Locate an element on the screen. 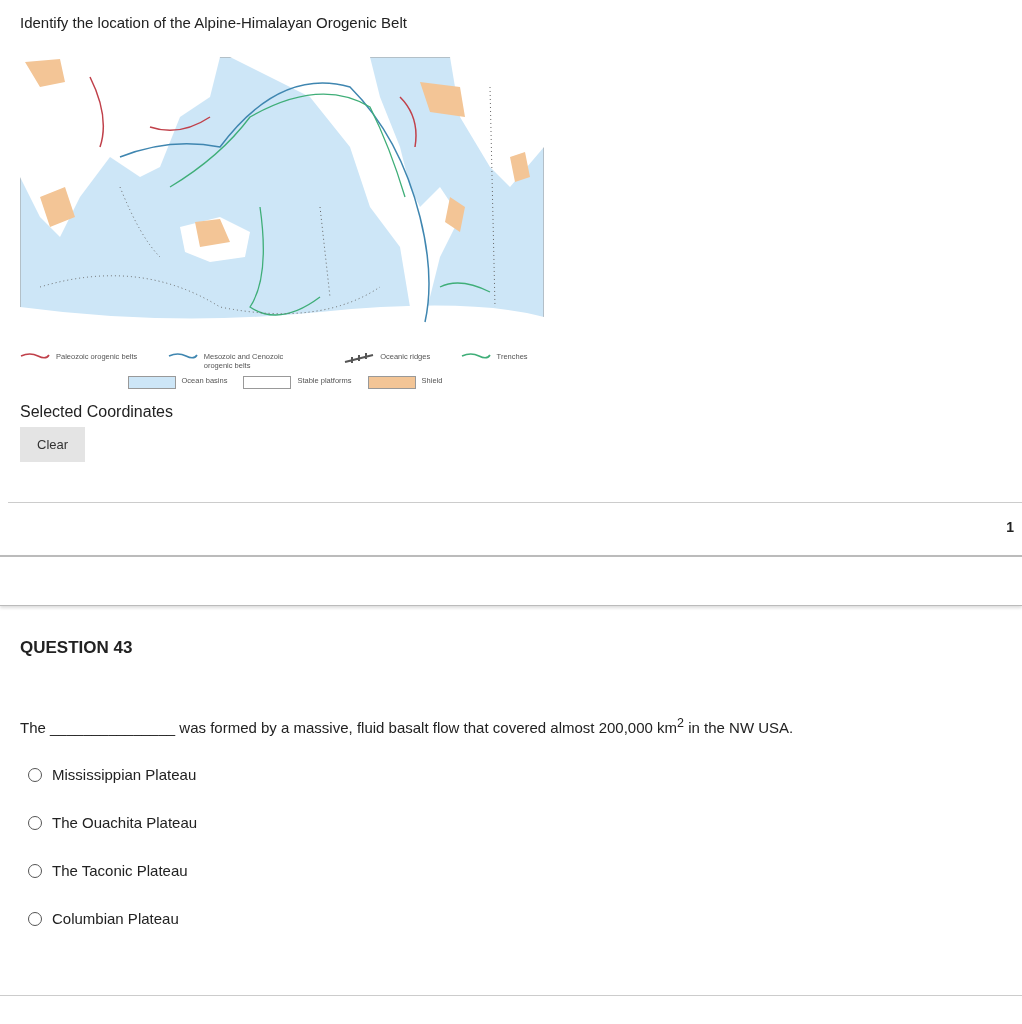 The image size is (1022, 1024). points-value: 1 is located at coordinates (1010, 527).